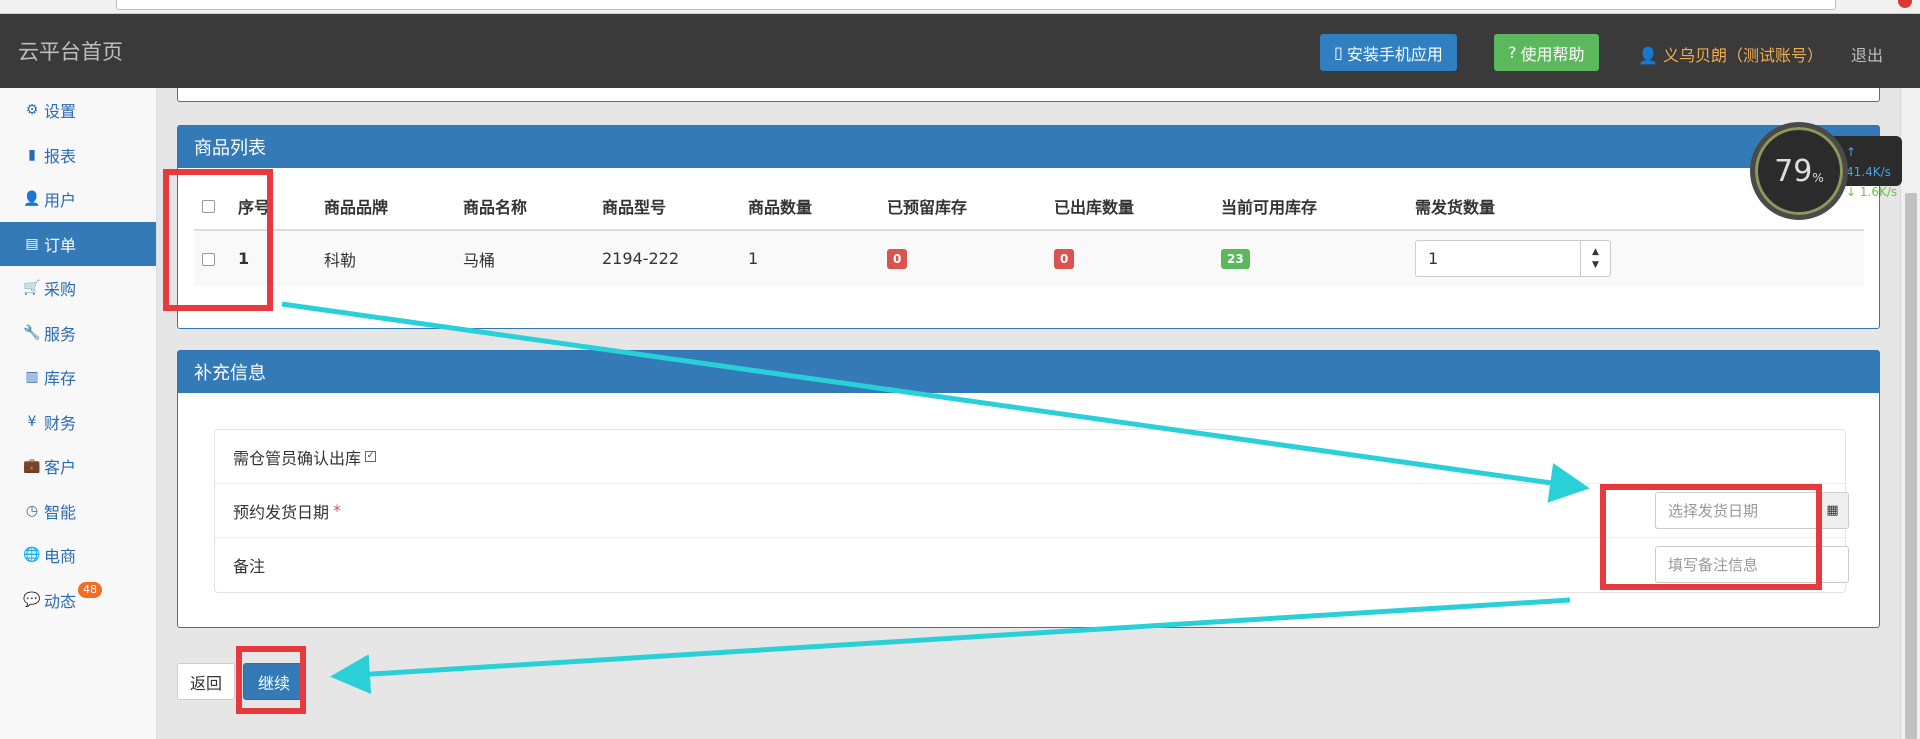 This screenshot has width=1920, height=739. Describe the element at coordinates (60, 201) in the screenshot. I see `sidebar-item-label: 用户` at that location.